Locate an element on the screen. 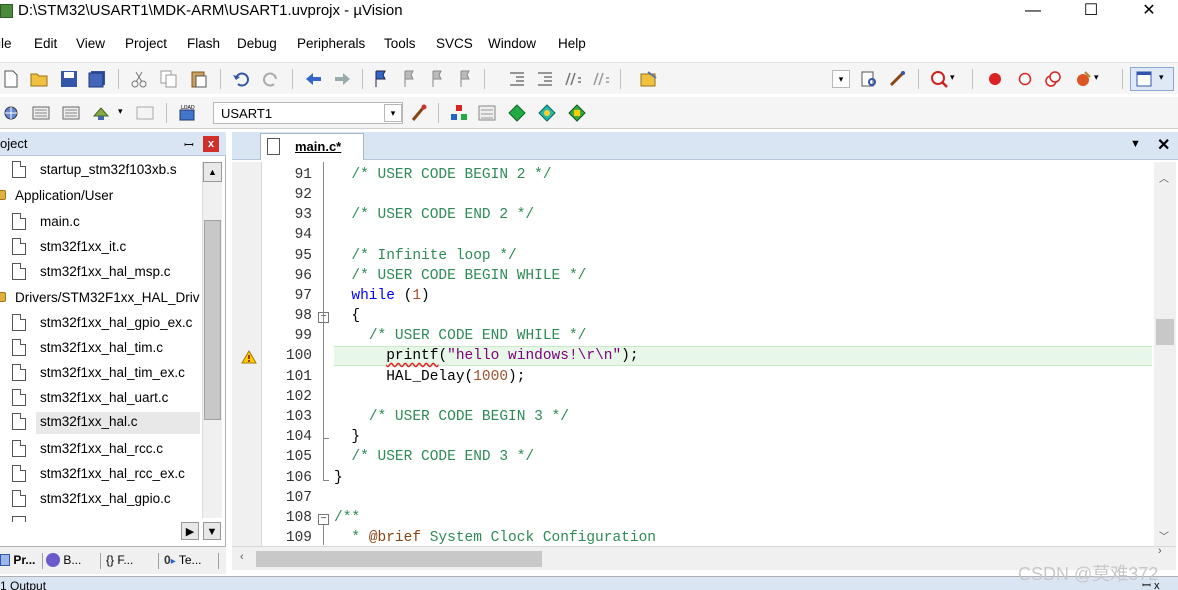 This screenshot has height=590, width=1178. paste-icon is located at coordinates (199, 79).